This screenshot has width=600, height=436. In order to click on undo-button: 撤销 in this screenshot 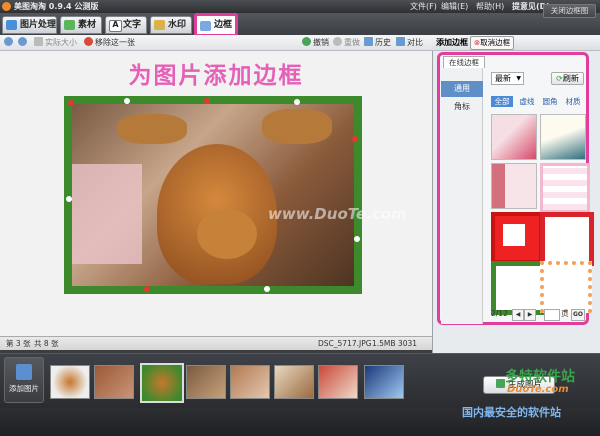, I will do `click(315, 43)`.